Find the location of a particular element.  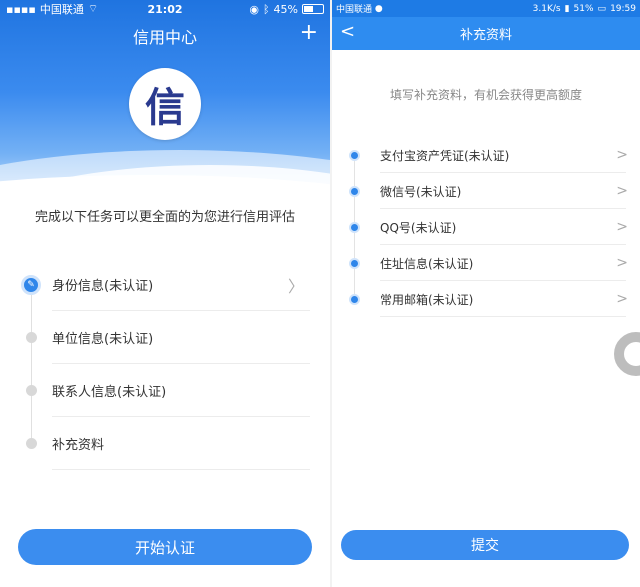

carrier-name: 中国联通 is located at coordinates (354, 10).